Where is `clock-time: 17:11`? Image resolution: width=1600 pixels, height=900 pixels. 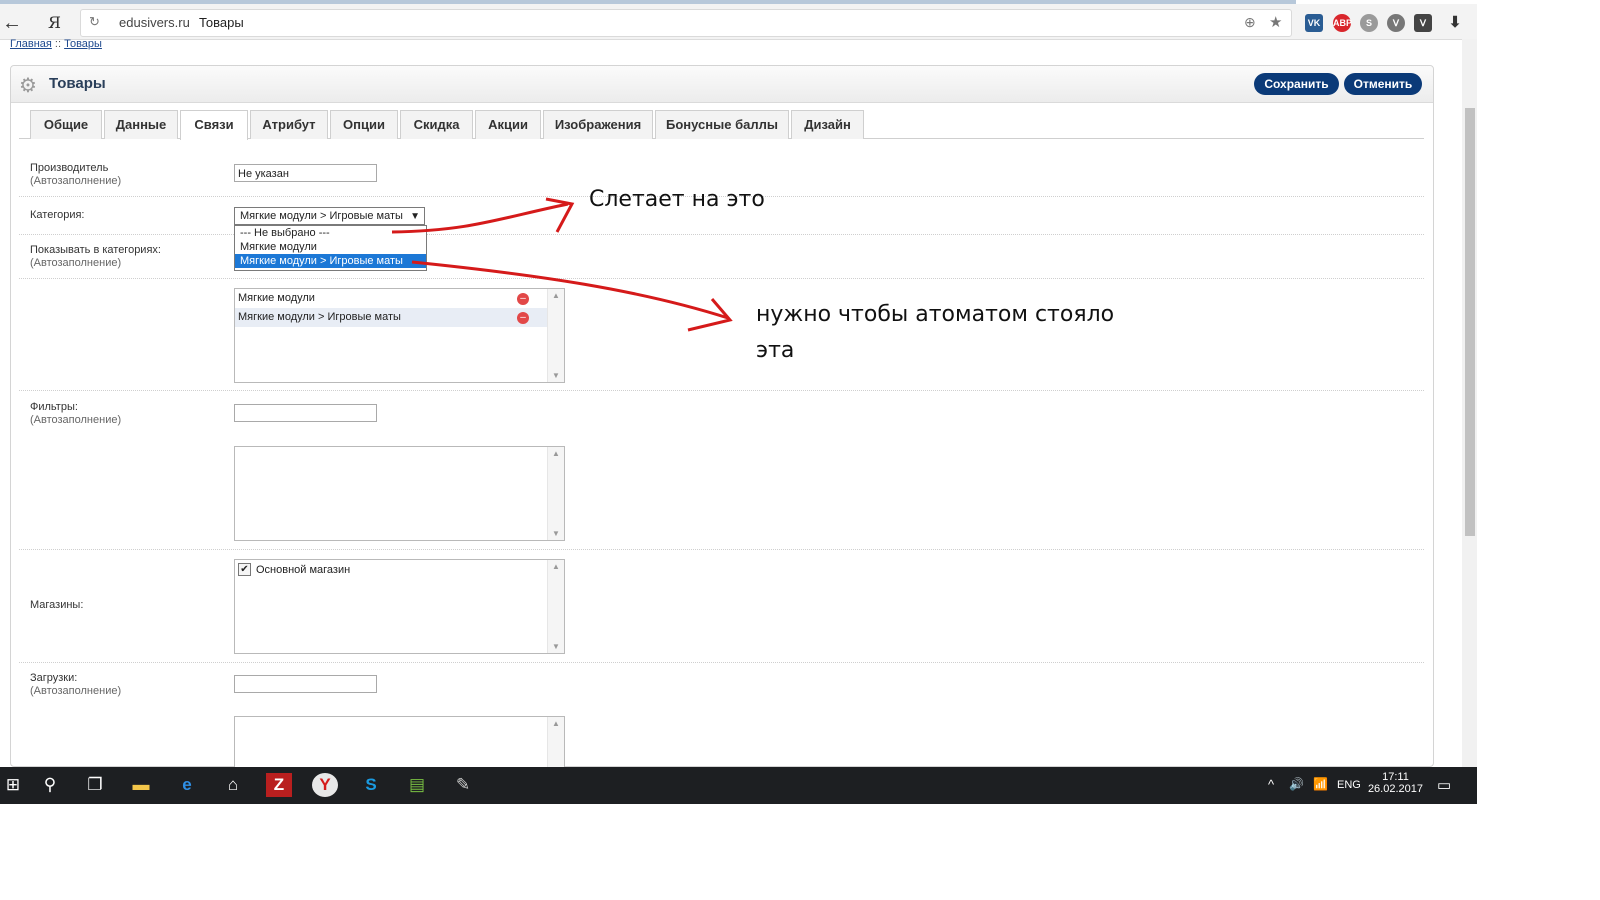 clock-time: 17:11 is located at coordinates (1395, 777).